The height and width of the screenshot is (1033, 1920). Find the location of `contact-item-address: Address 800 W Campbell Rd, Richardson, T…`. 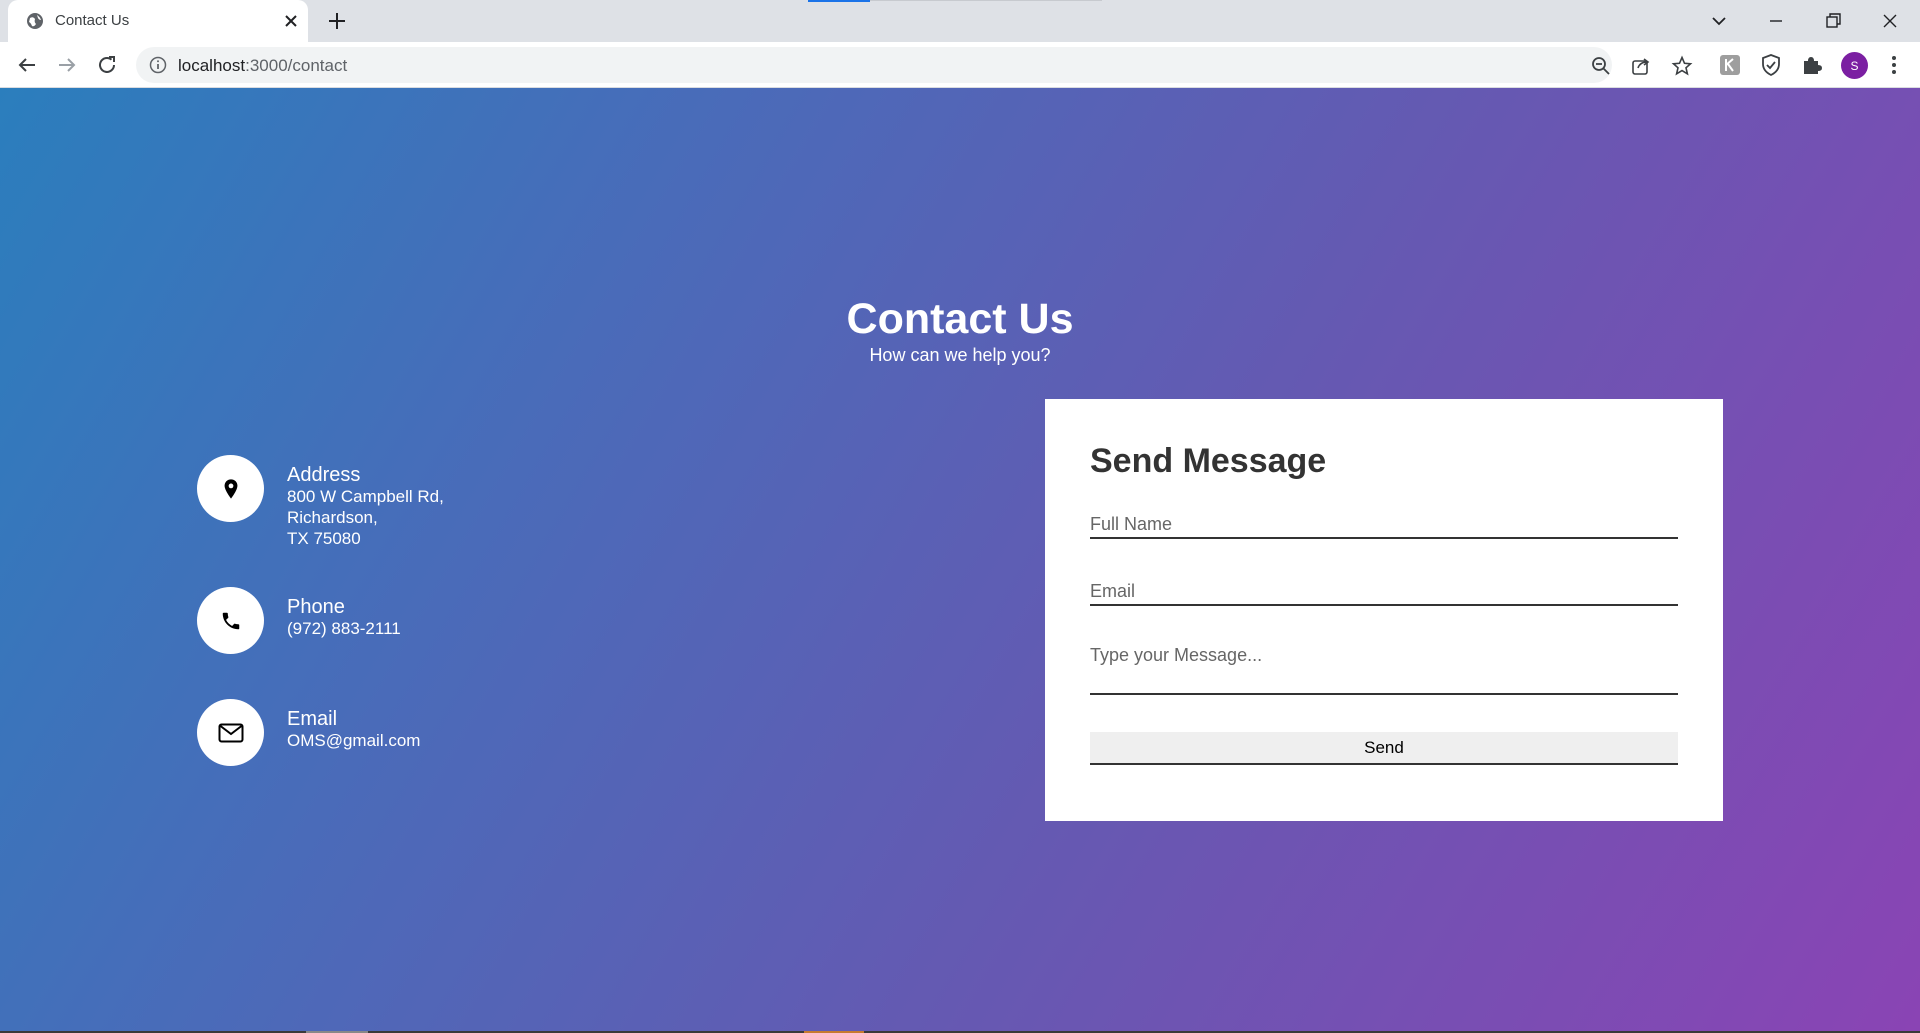

contact-item-address: Address 800 W Campbell Rd, Richardson, T… is located at coordinates (407, 501).